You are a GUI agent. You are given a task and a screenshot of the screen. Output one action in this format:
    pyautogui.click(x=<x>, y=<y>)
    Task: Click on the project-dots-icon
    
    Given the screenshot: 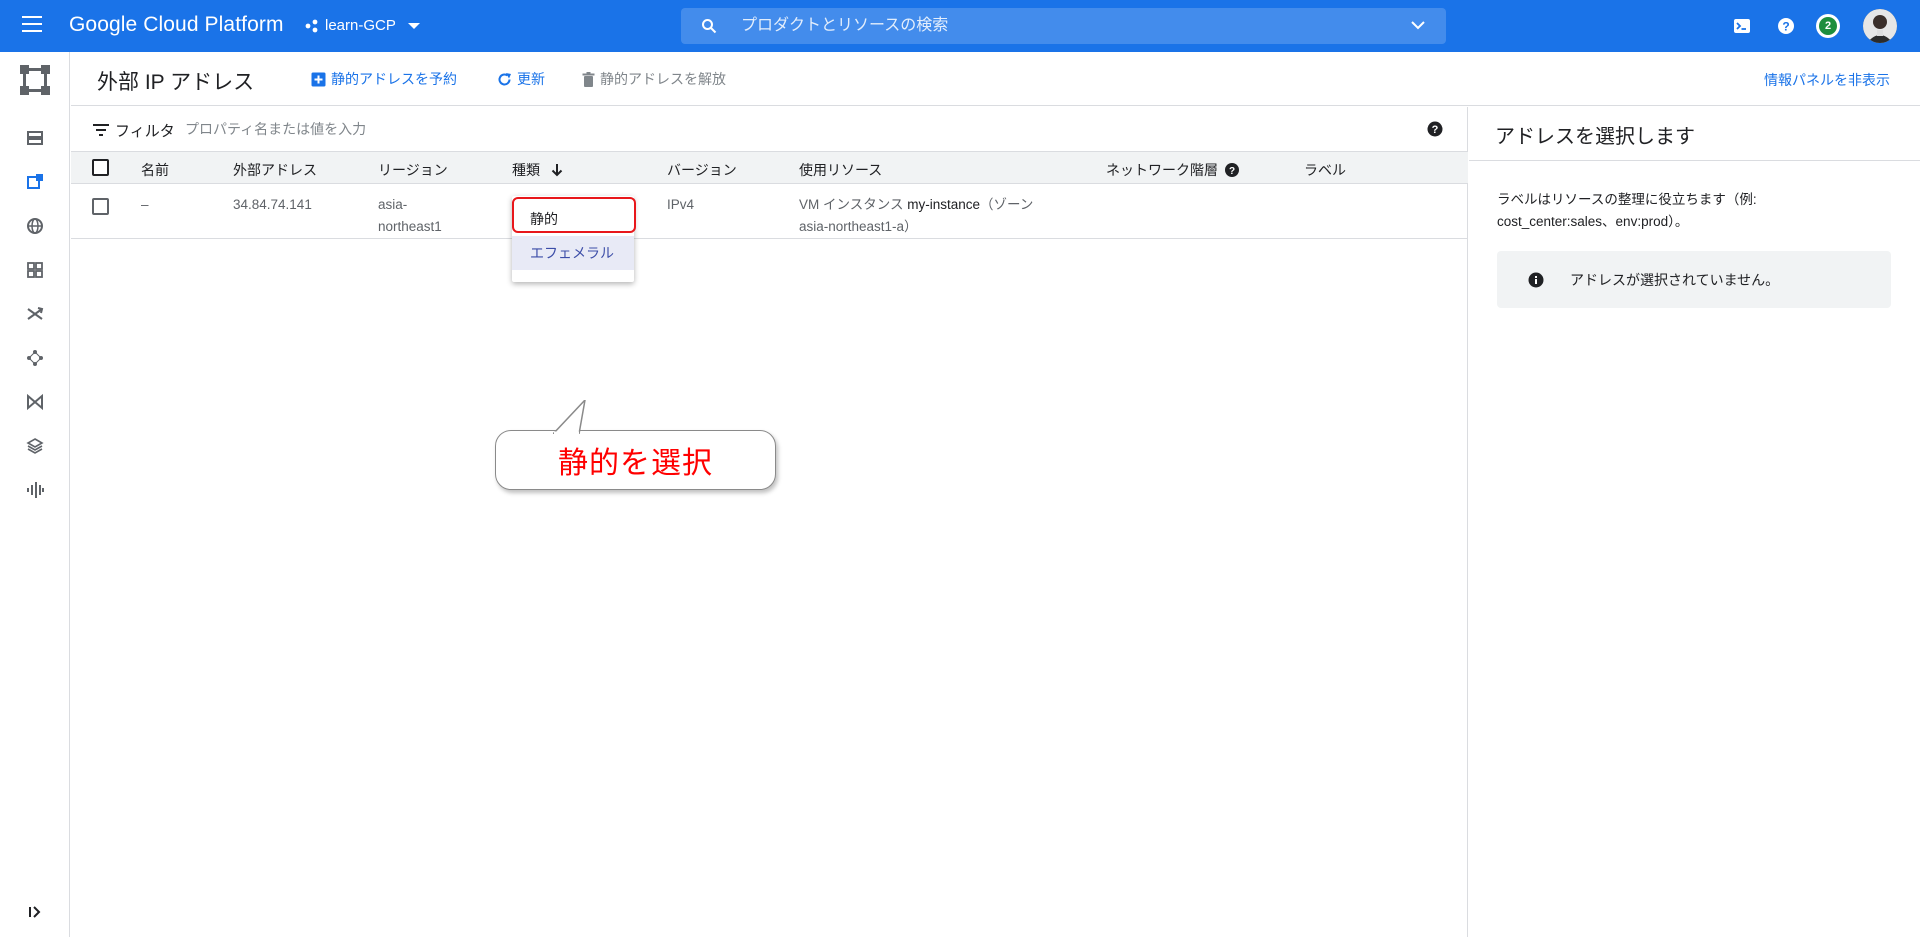 What is the action you would take?
    pyautogui.click(x=311, y=25)
    